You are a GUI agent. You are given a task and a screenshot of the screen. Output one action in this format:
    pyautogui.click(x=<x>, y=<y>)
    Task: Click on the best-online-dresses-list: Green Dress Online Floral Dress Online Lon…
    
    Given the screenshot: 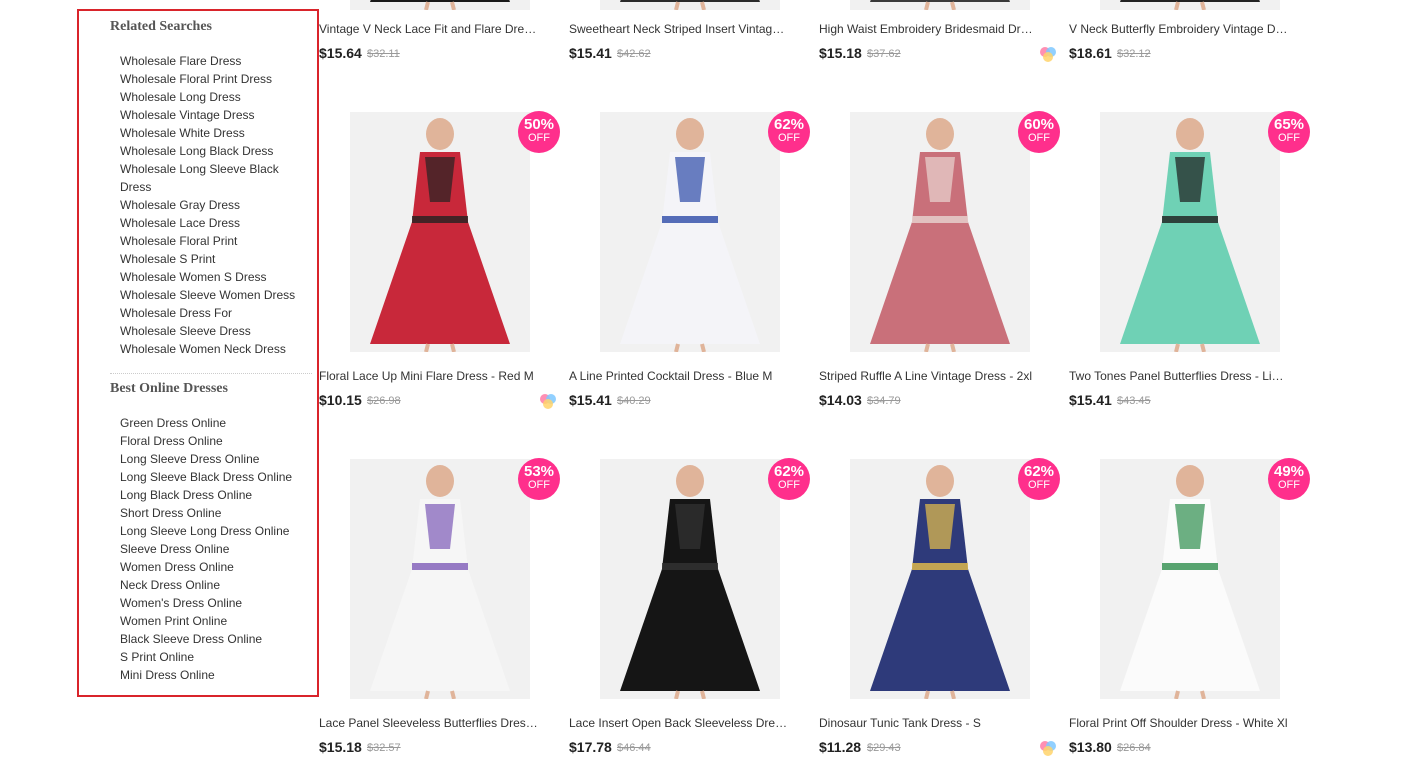 What is the action you would take?
    pyautogui.click(x=215, y=549)
    